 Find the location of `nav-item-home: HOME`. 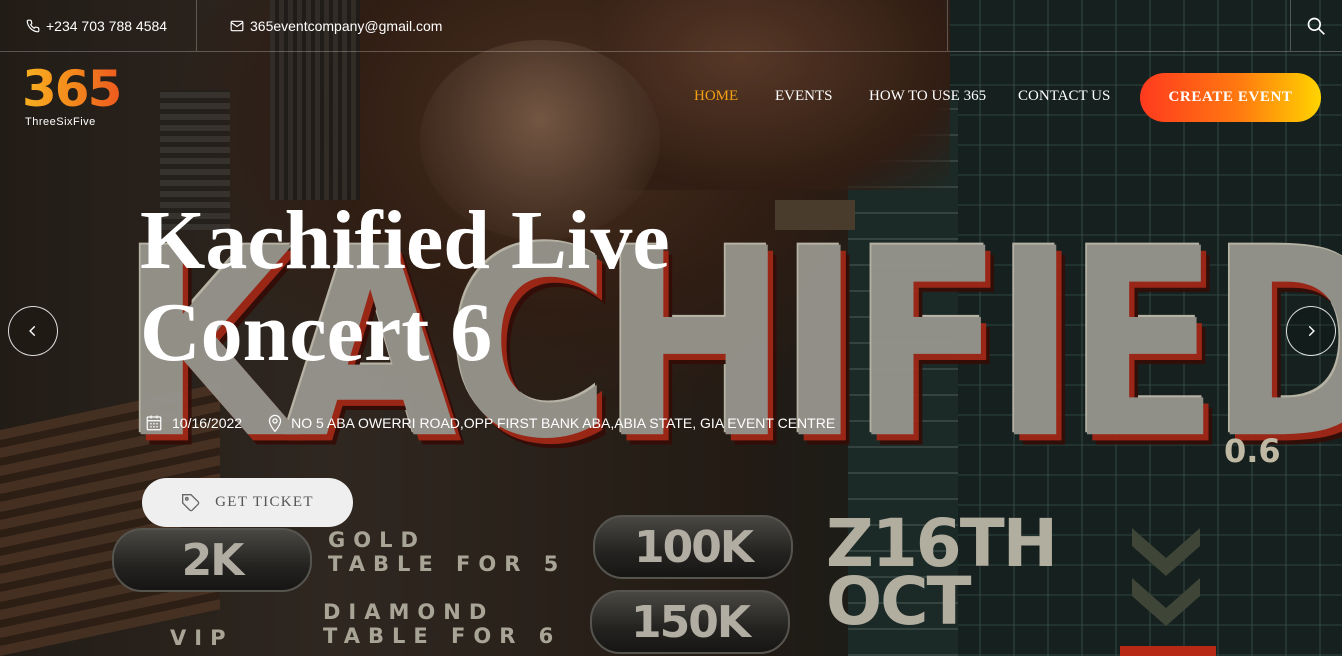

nav-item-home: HOME is located at coordinates (716, 96).